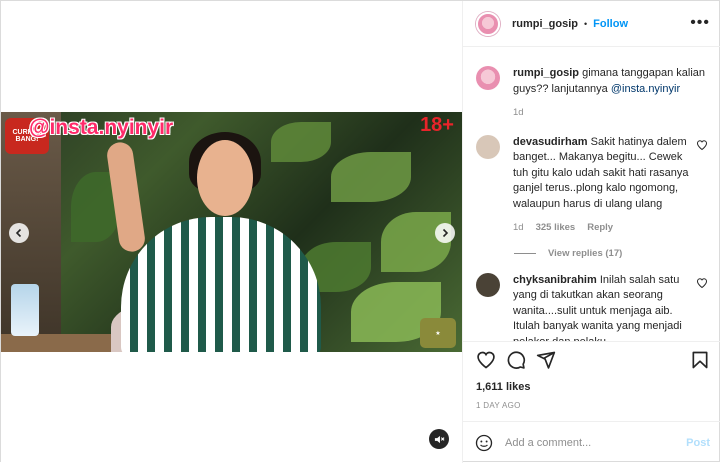 Image resolution: width=720 pixels, height=463 pixels. Describe the element at coordinates (498, 405) in the screenshot. I see `post-date: 1 DAY AGO` at that location.